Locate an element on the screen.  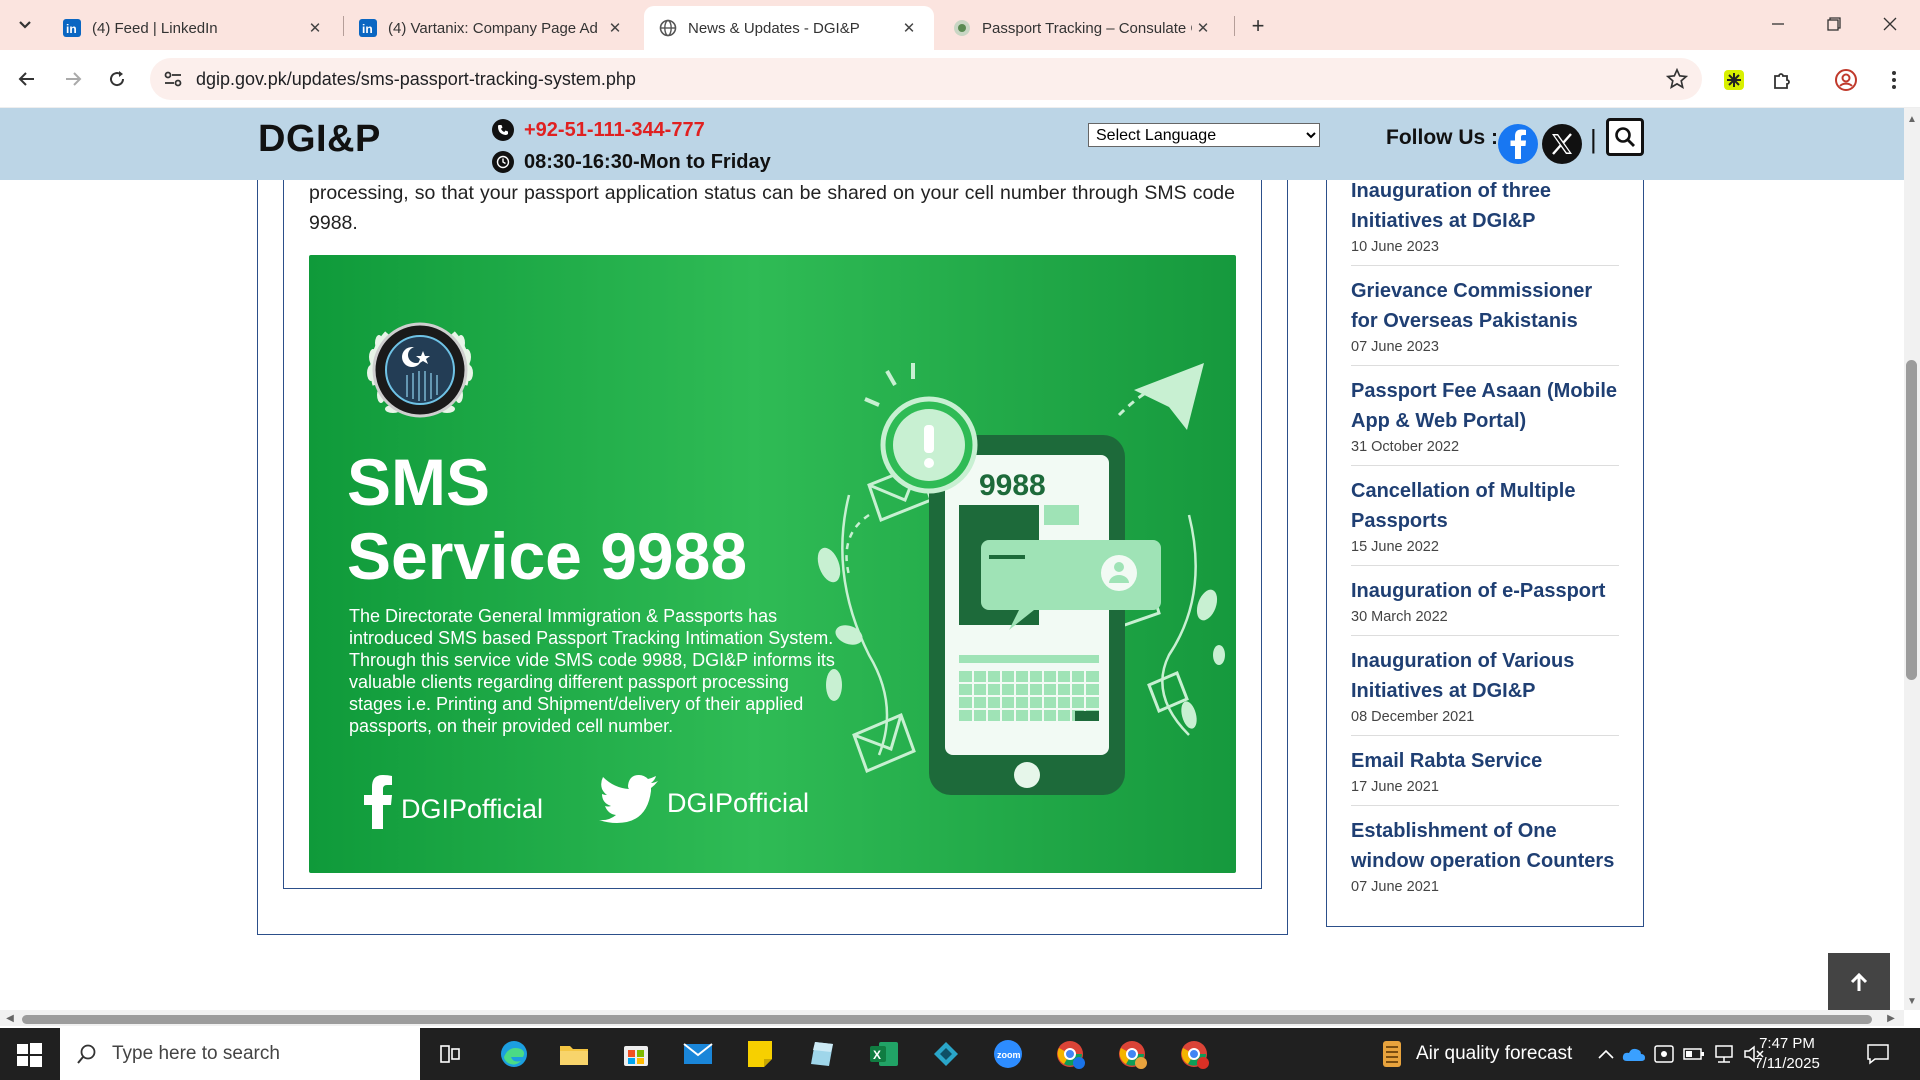
svg-text: in is located at coordinates (367, 29).